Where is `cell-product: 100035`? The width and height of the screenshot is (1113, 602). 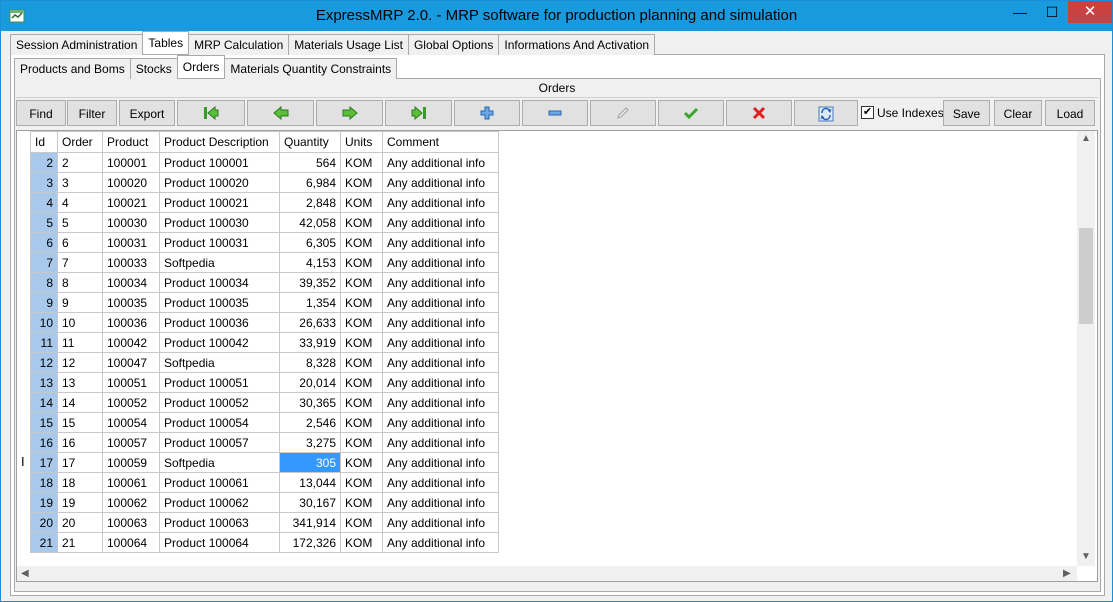
cell-product: 100035 is located at coordinates (131, 302).